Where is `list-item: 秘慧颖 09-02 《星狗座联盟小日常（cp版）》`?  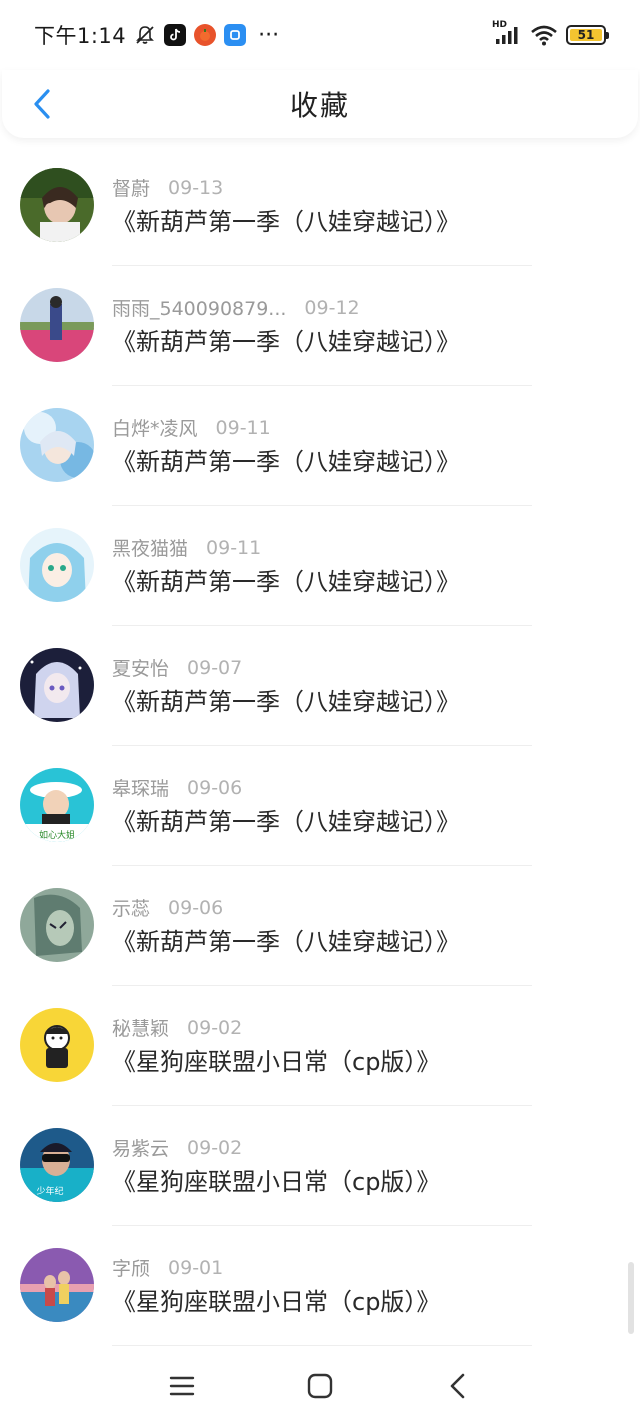 list-item: 秘慧颖 09-02 《星狗座联盟小日常（cp版）》 is located at coordinates (320, 1046).